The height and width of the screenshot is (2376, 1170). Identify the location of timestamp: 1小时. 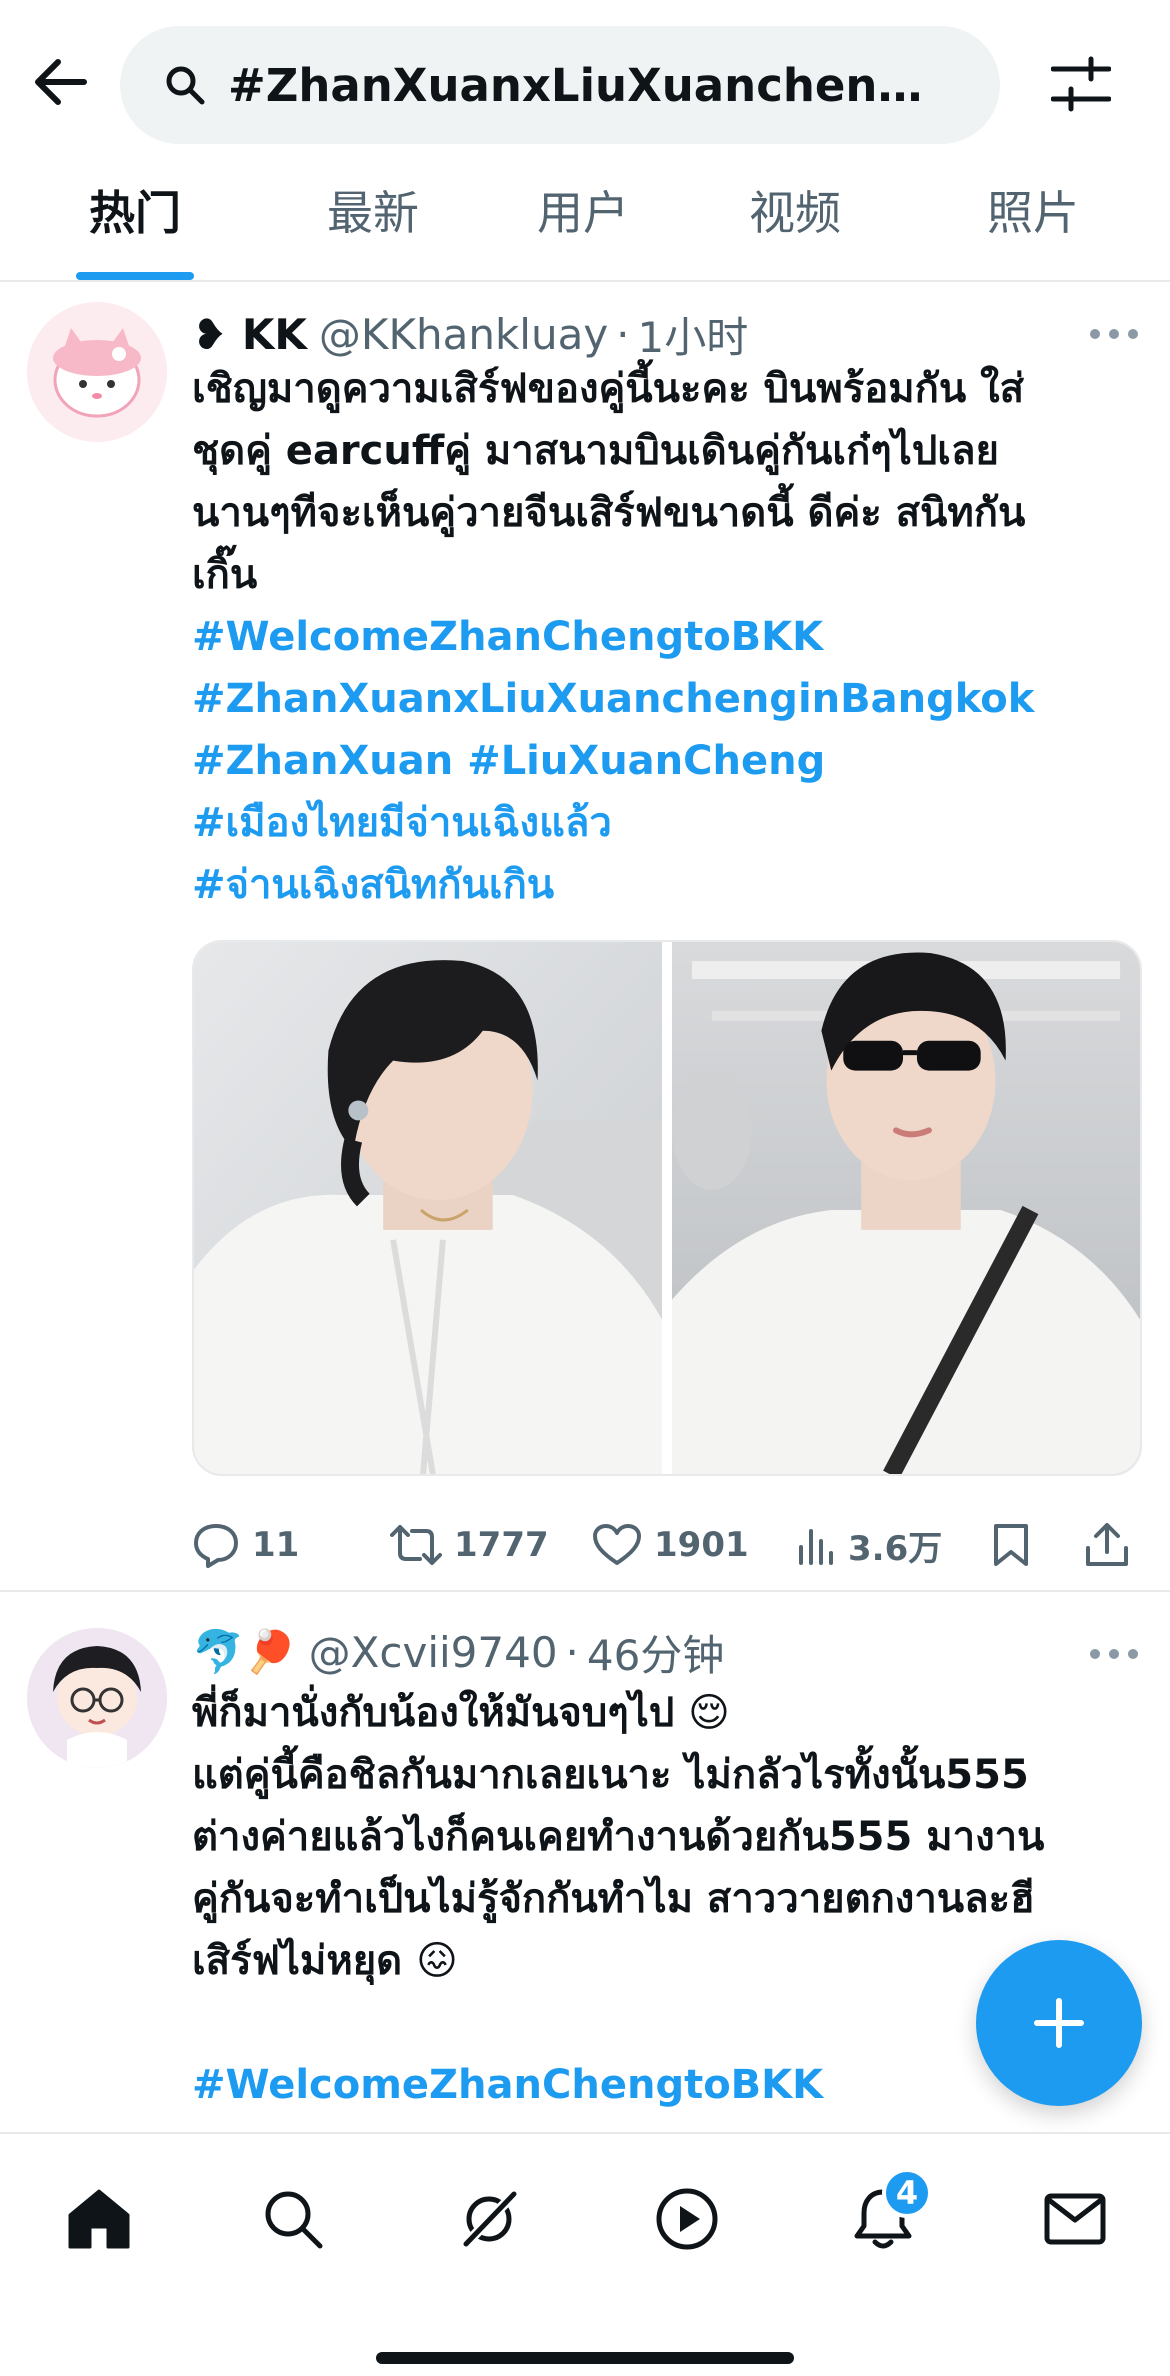
(693, 337).